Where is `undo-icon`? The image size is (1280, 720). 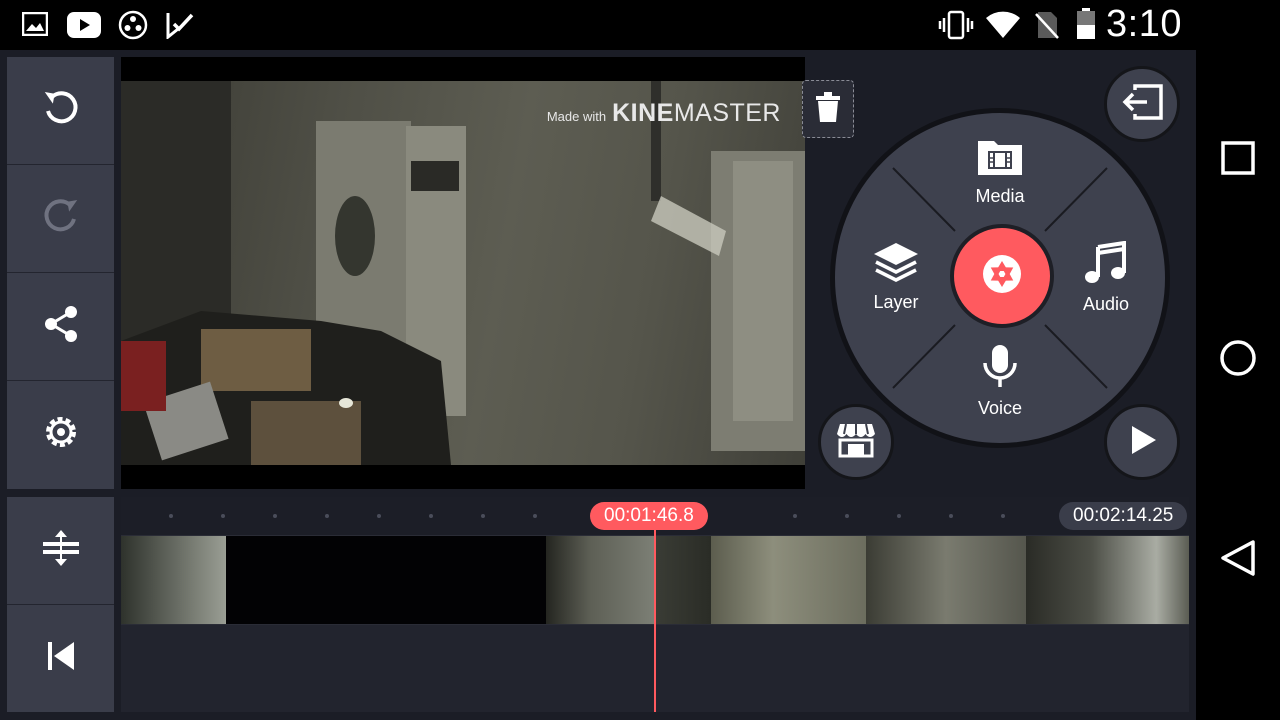
undo-icon is located at coordinates (61, 110).